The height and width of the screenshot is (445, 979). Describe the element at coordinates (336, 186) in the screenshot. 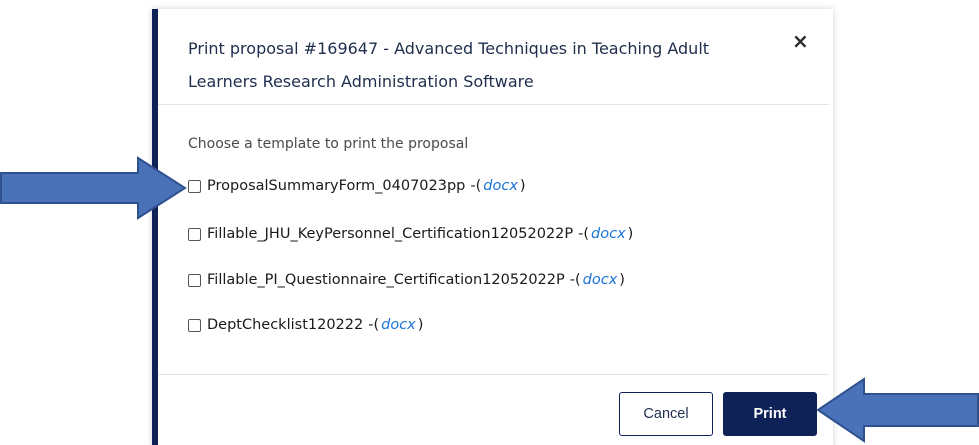

I see `template-name: ProposalSummaryForm_0407023pp` at that location.